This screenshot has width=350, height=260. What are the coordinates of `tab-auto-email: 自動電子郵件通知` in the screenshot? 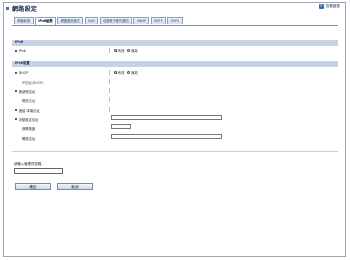 It's located at (115, 20).